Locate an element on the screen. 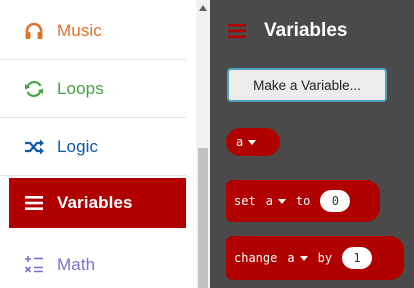 The width and height of the screenshot is (414, 288). variable-reporter-block: a is located at coordinates (253, 142).